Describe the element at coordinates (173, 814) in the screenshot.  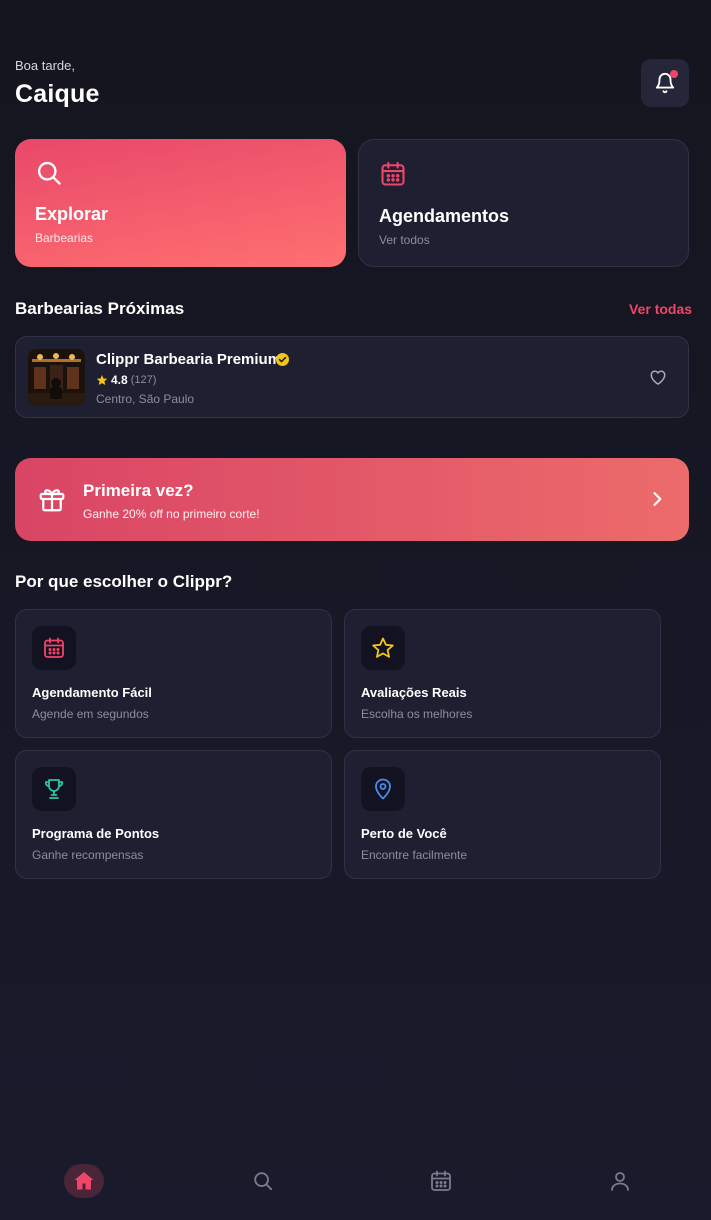
I see `feature-card-points: Programa de Pontos Ganhe recompensas` at that location.